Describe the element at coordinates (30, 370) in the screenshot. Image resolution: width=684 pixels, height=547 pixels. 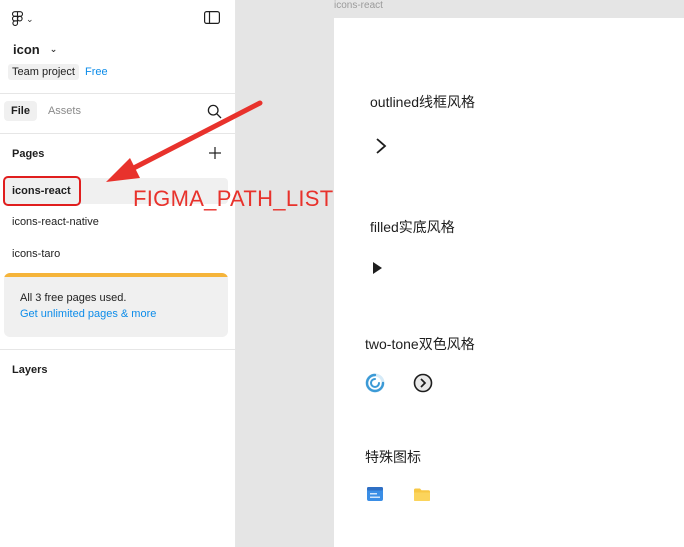
I see `layers-heading: Layers` at that location.